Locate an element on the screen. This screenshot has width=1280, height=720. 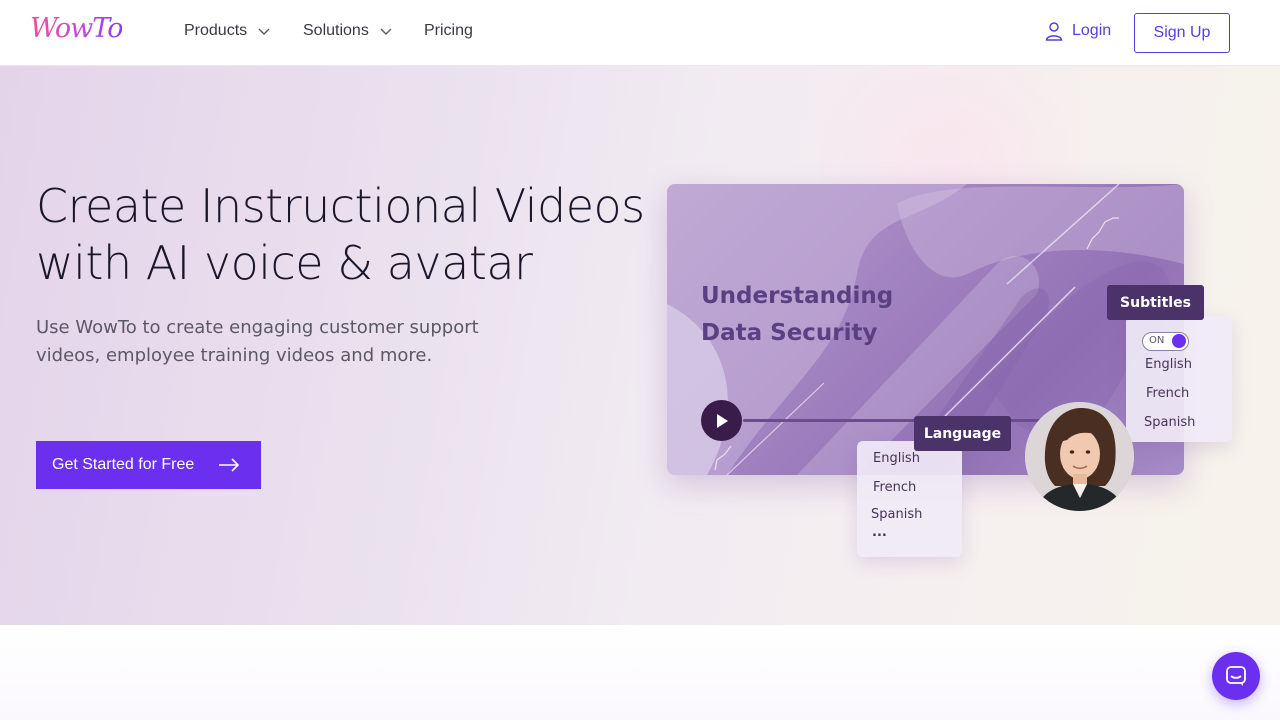
logo-text: WowTo is located at coordinates (76, 28).